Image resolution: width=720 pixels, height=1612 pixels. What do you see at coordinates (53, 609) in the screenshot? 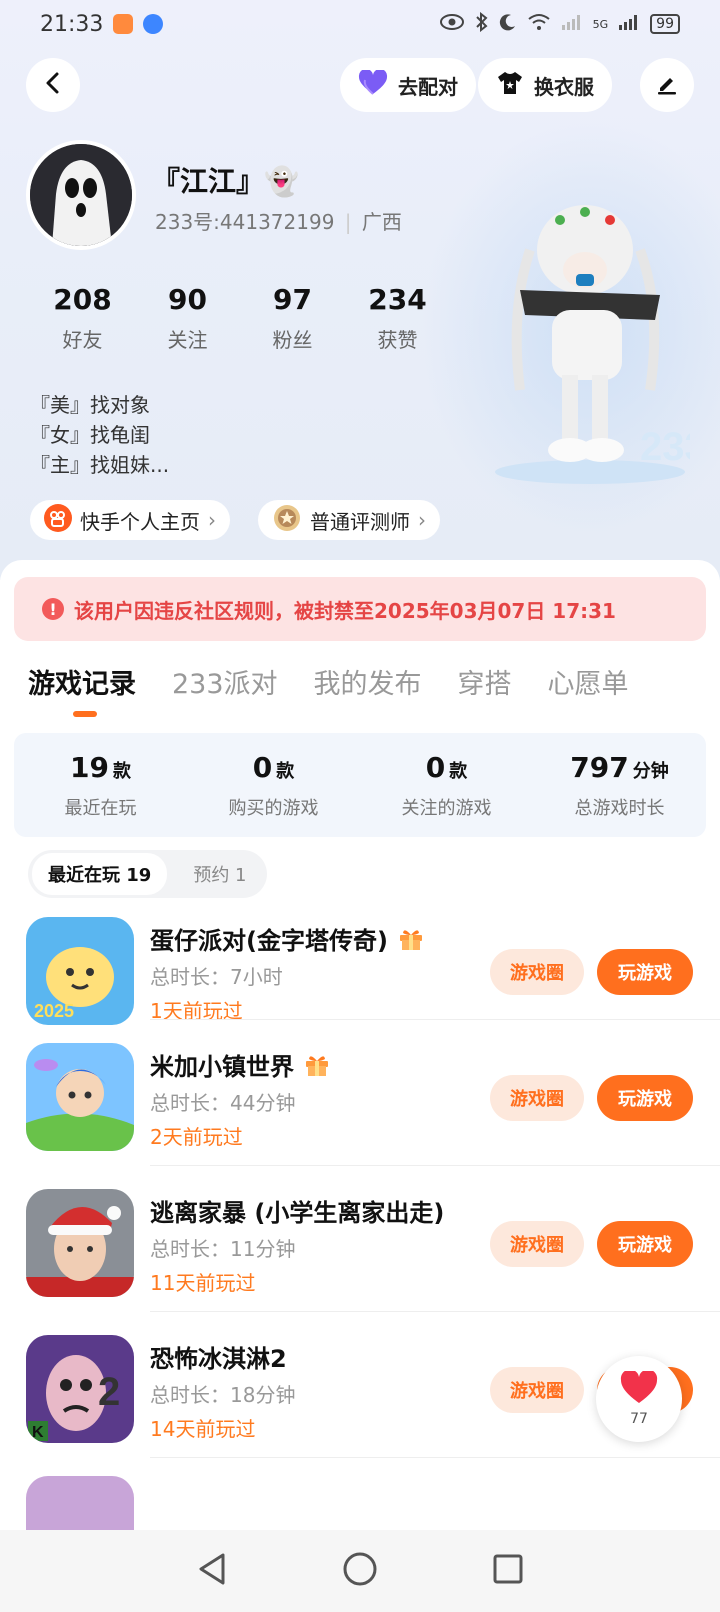
I see `alert-icon: !` at bounding box center [53, 609].